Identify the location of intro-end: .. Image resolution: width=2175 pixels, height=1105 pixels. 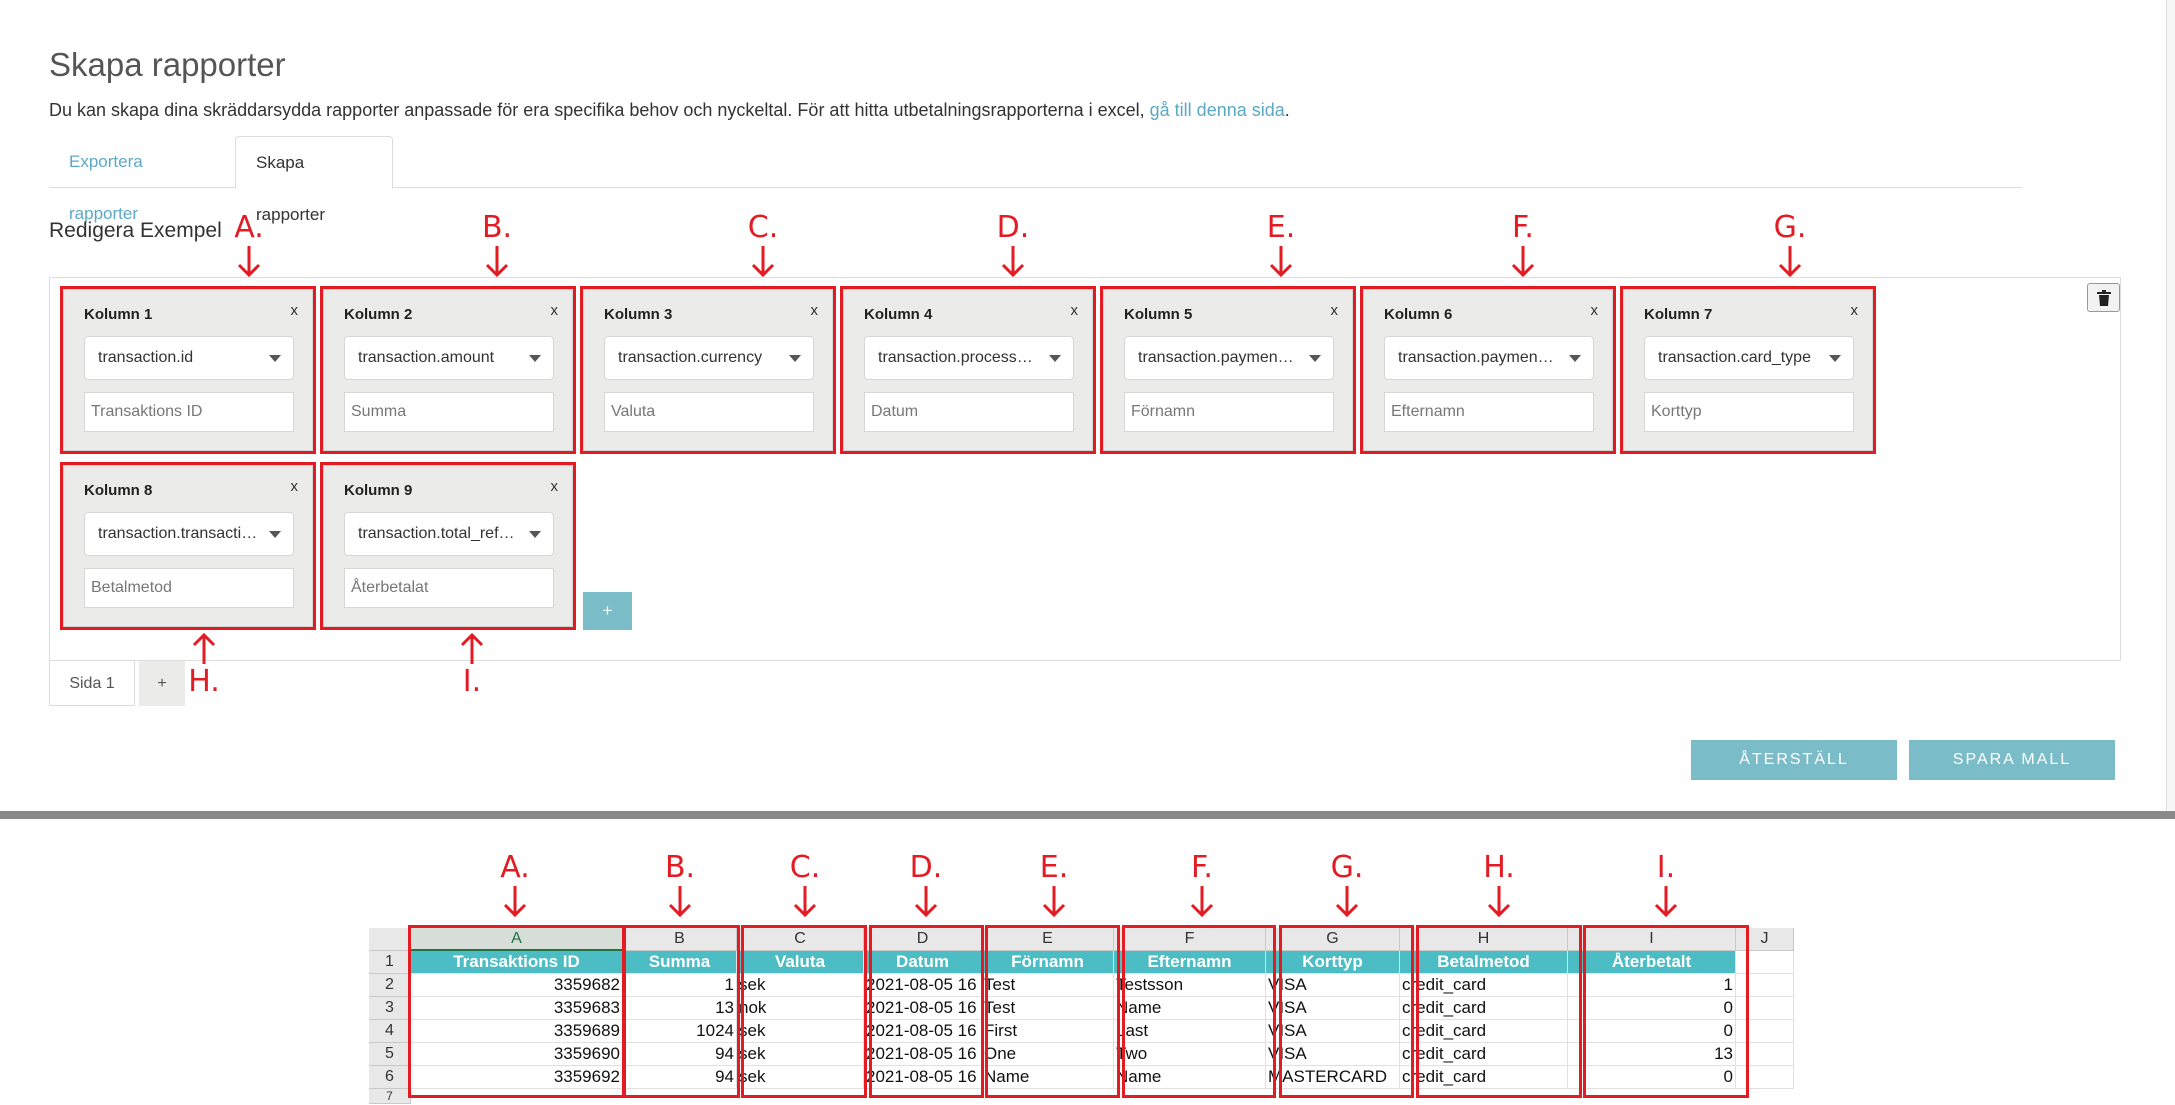
(1287, 110).